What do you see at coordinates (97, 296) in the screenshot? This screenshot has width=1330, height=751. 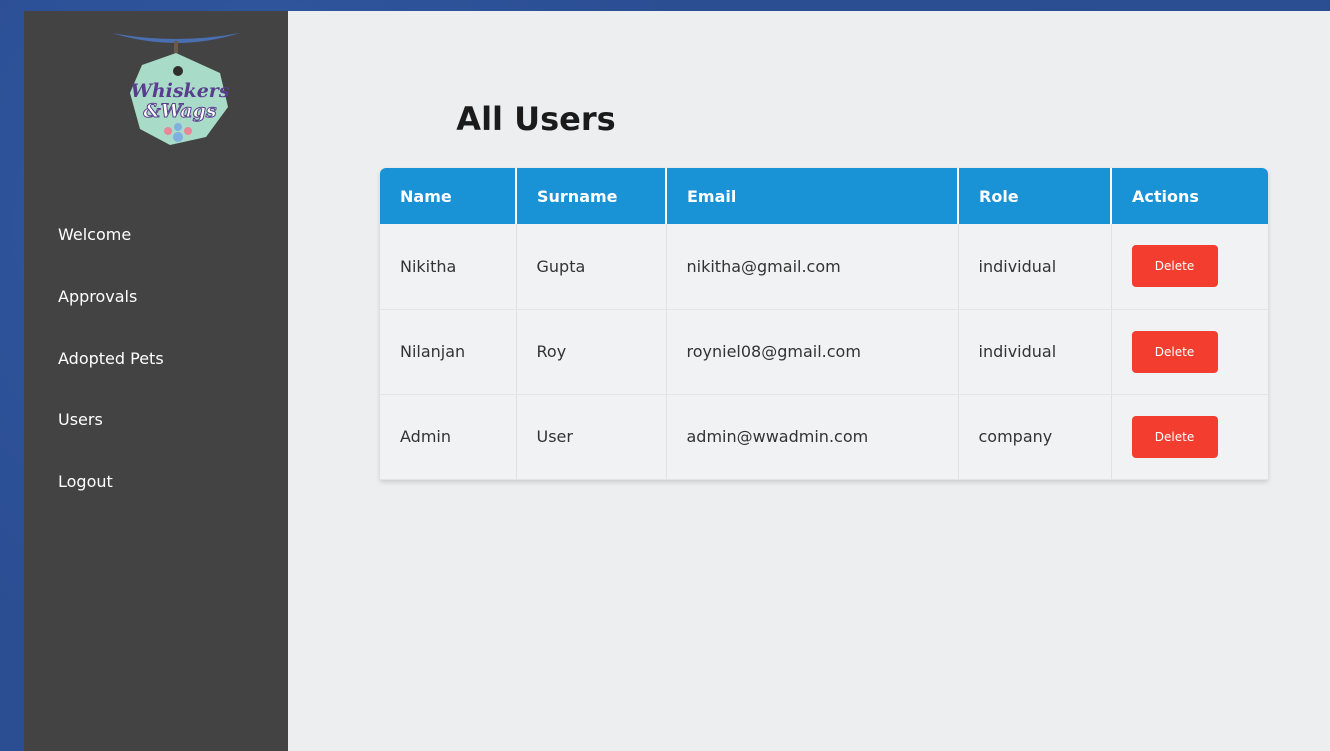 I see `sidebar-item-approvals: Approvals` at bounding box center [97, 296].